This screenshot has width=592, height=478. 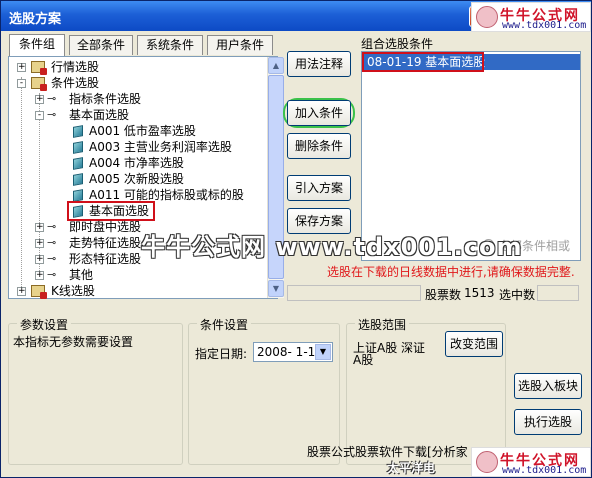 What do you see at coordinates (105, 259) in the screenshot?
I see `tree-label: 形态特征选股` at bounding box center [105, 259].